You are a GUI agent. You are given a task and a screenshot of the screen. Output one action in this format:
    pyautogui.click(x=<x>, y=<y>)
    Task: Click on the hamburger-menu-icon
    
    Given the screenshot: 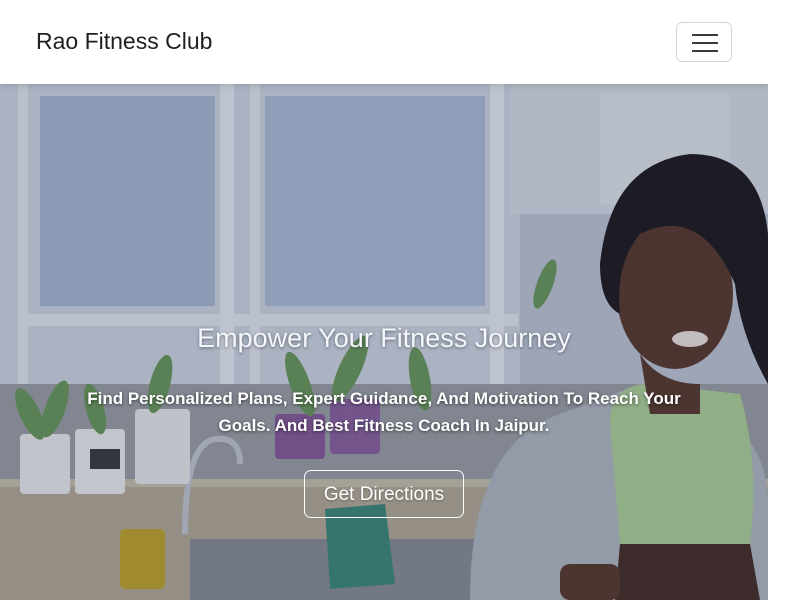 What is the action you would take?
    pyautogui.click(x=705, y=43)
    